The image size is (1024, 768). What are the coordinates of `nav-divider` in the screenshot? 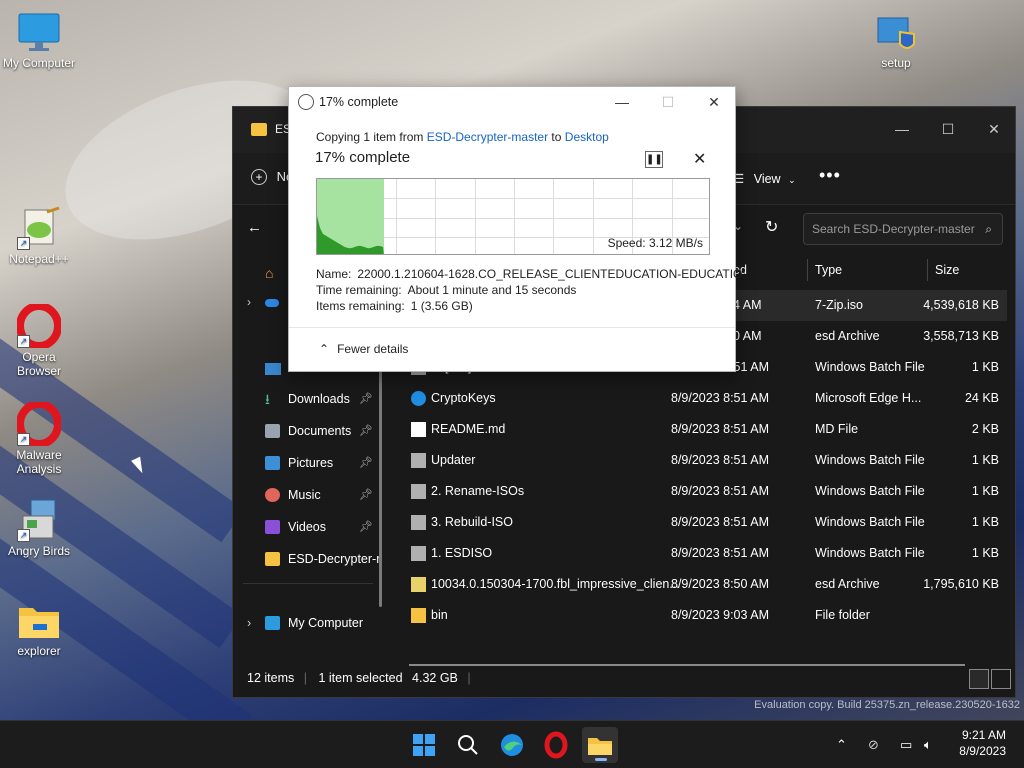 It's located at (308, 583).